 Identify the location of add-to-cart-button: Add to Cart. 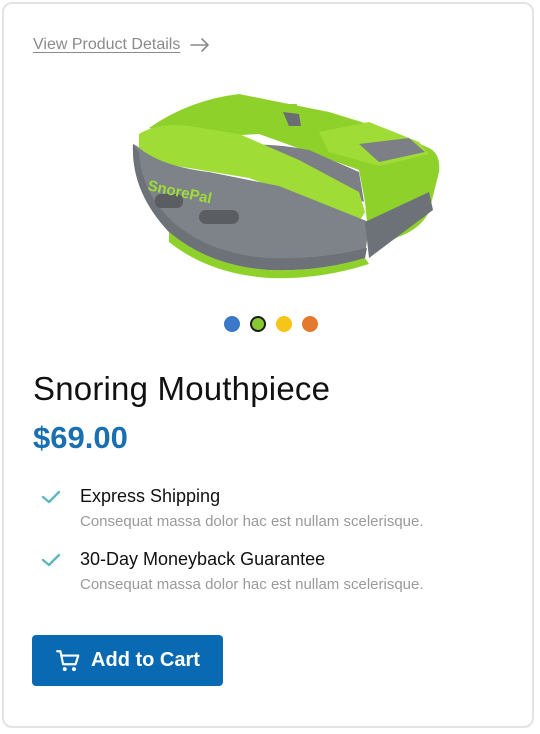
(127, 660).